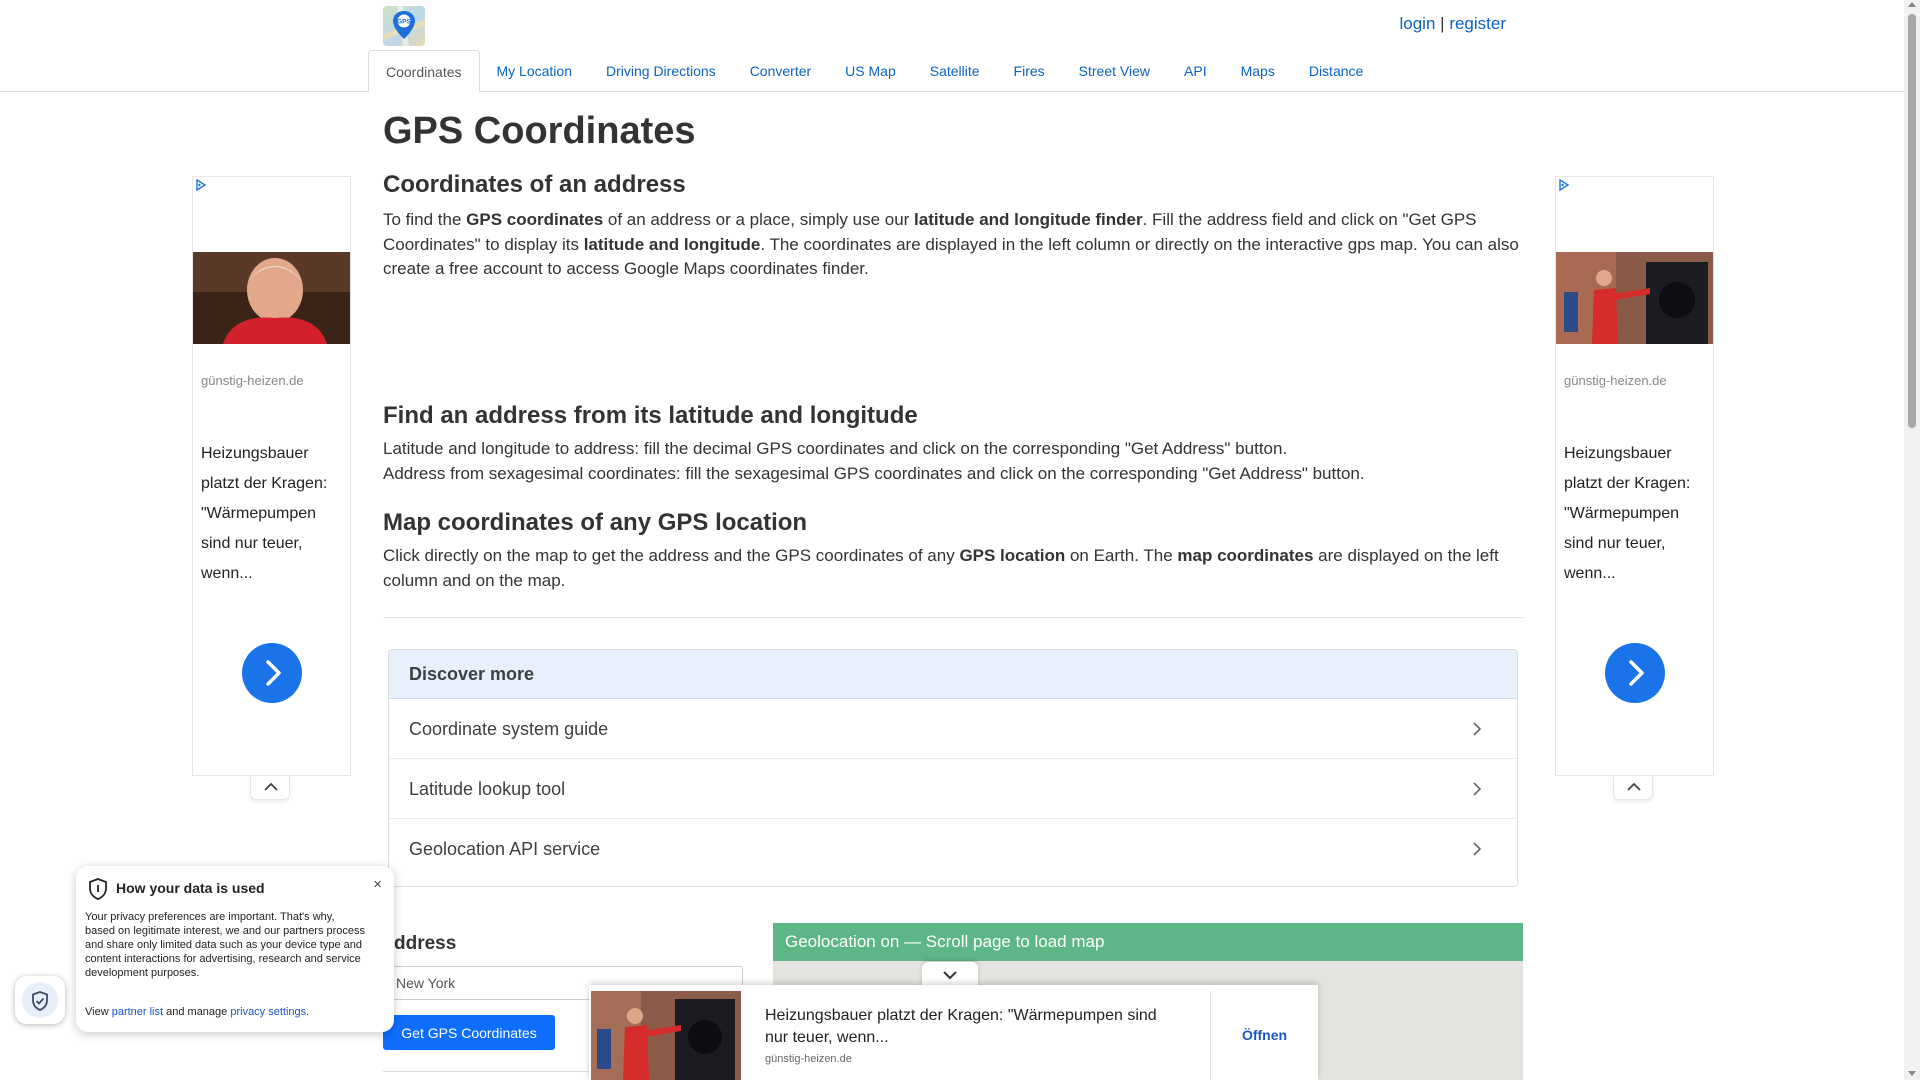  Describe the element at coordinates (1195, 71) in the screenshot. I see `tab-api: API` at that location.